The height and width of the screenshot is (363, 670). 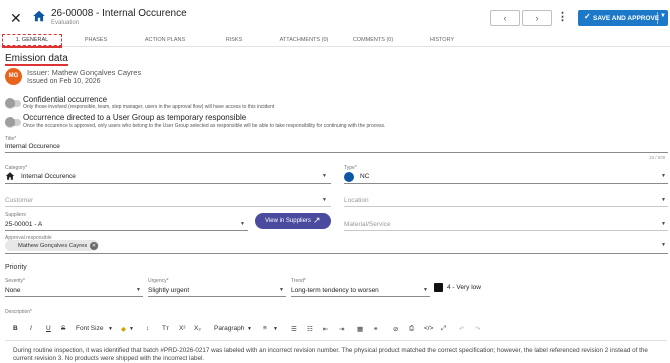 I want to click on align-icon: ≡, so click(x=265, y=328).